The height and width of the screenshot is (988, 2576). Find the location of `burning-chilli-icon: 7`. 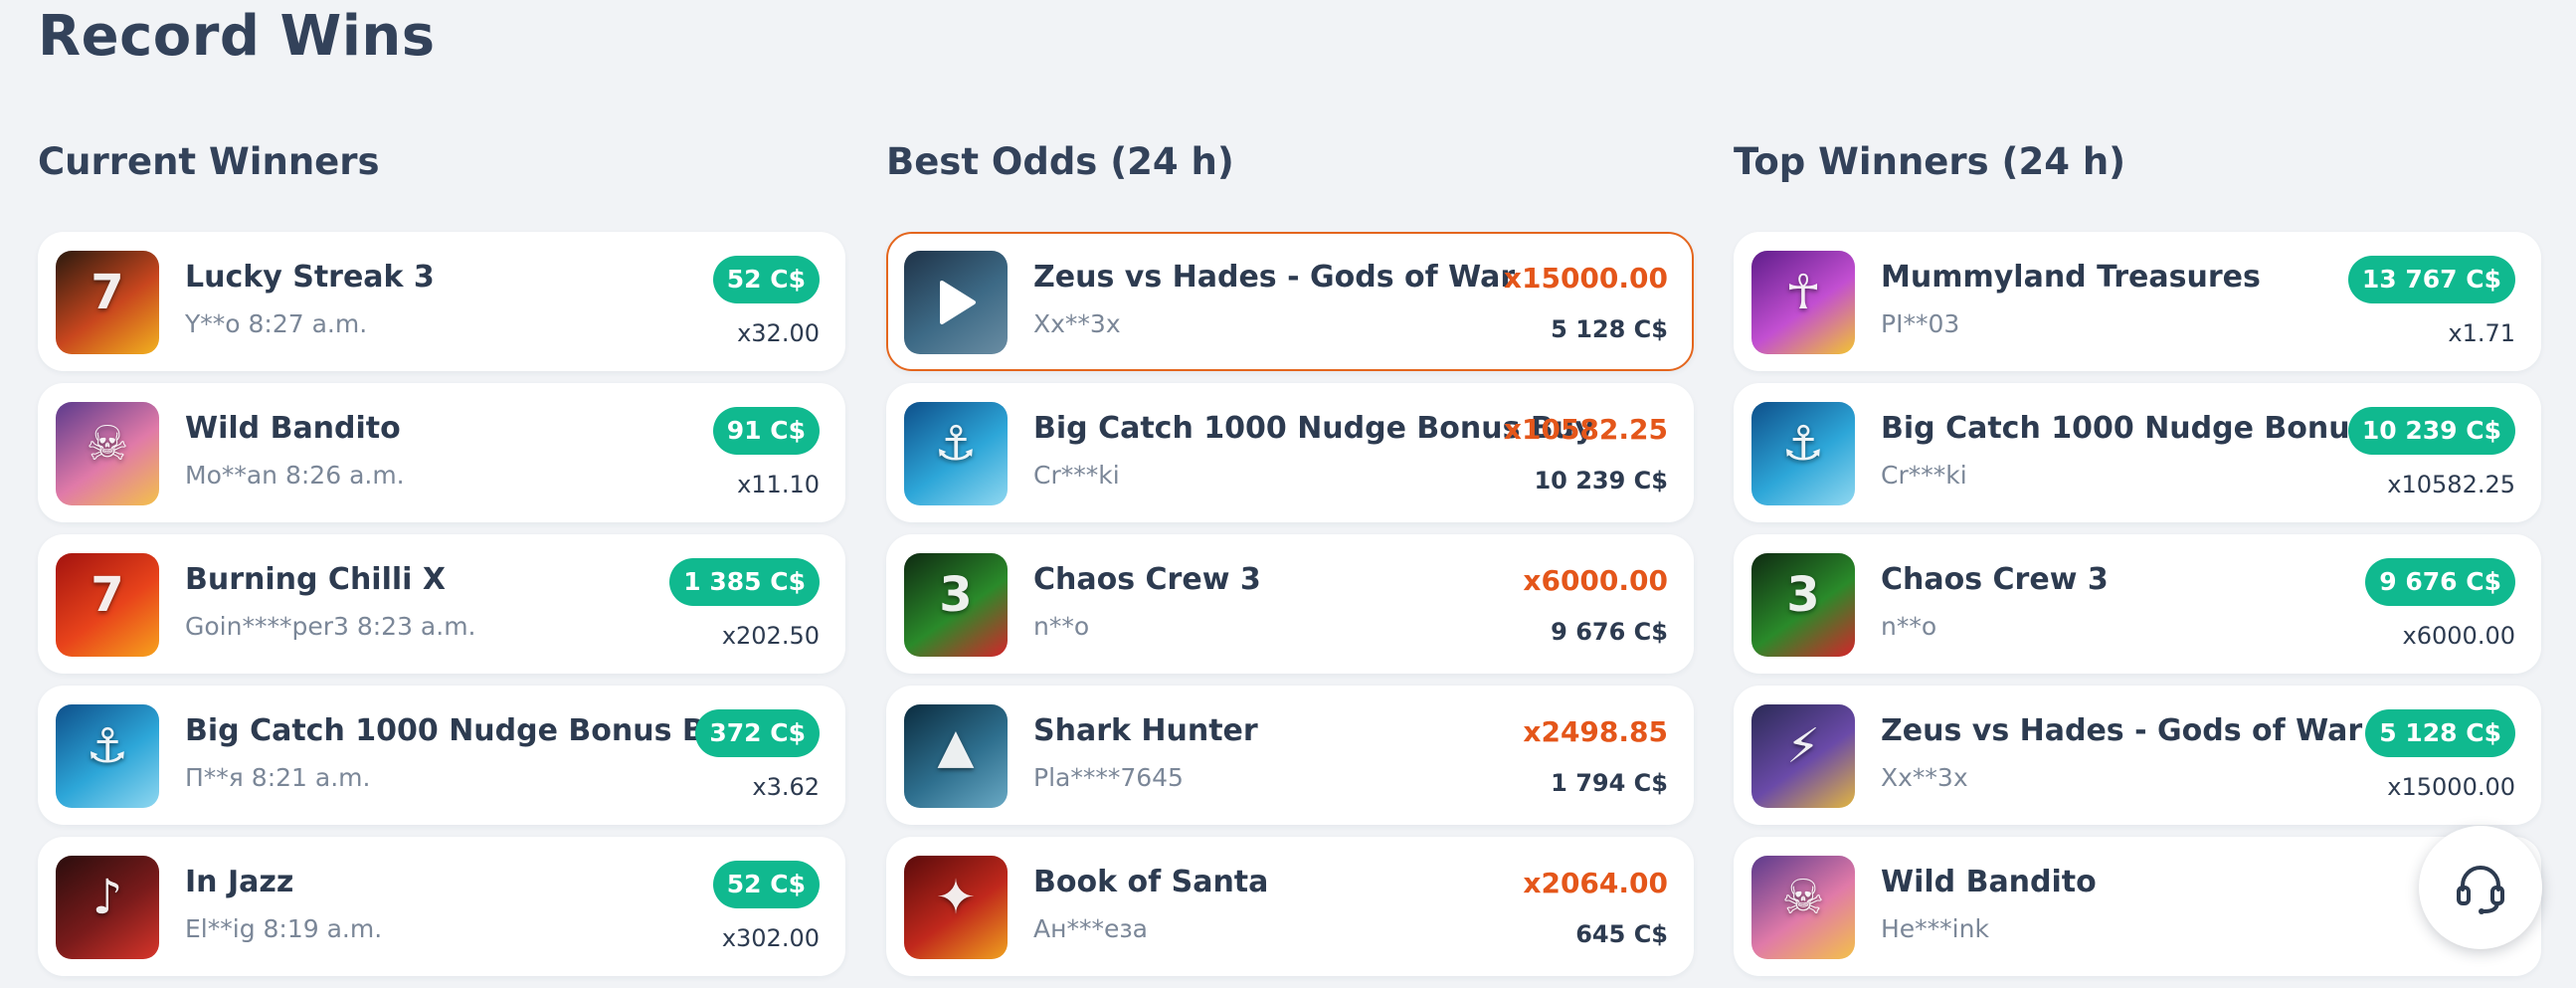

burning-chilli-icon: 7 is located at coordinates (107, 605).